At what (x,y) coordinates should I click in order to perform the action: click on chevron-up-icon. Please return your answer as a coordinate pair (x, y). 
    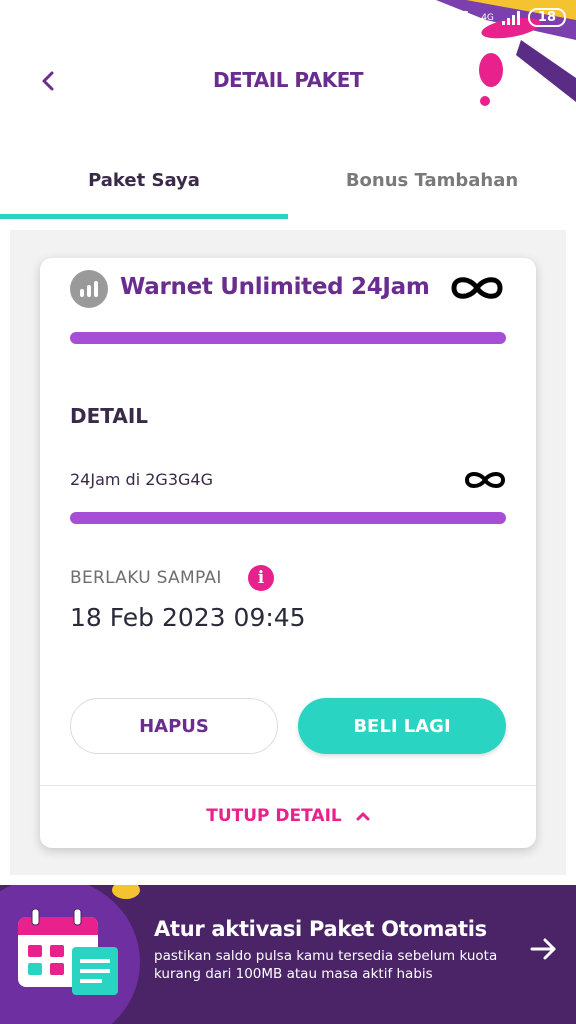
    Looking at the image, I should click on (363, 816).